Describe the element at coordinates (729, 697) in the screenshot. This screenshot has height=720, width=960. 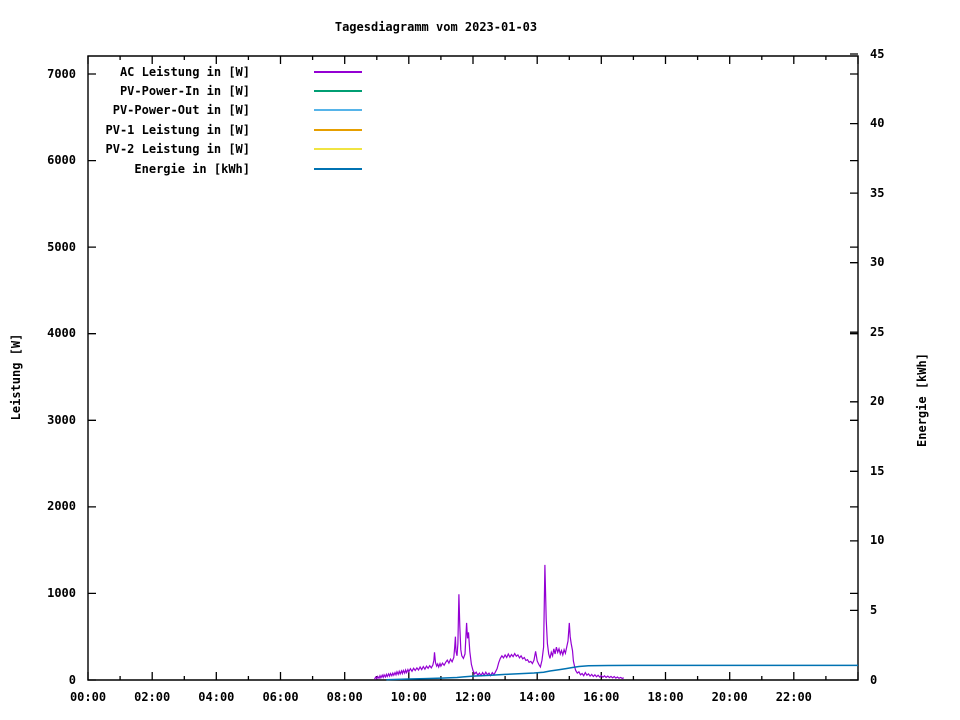
I see `x-tick-label: 20:00` at that location.